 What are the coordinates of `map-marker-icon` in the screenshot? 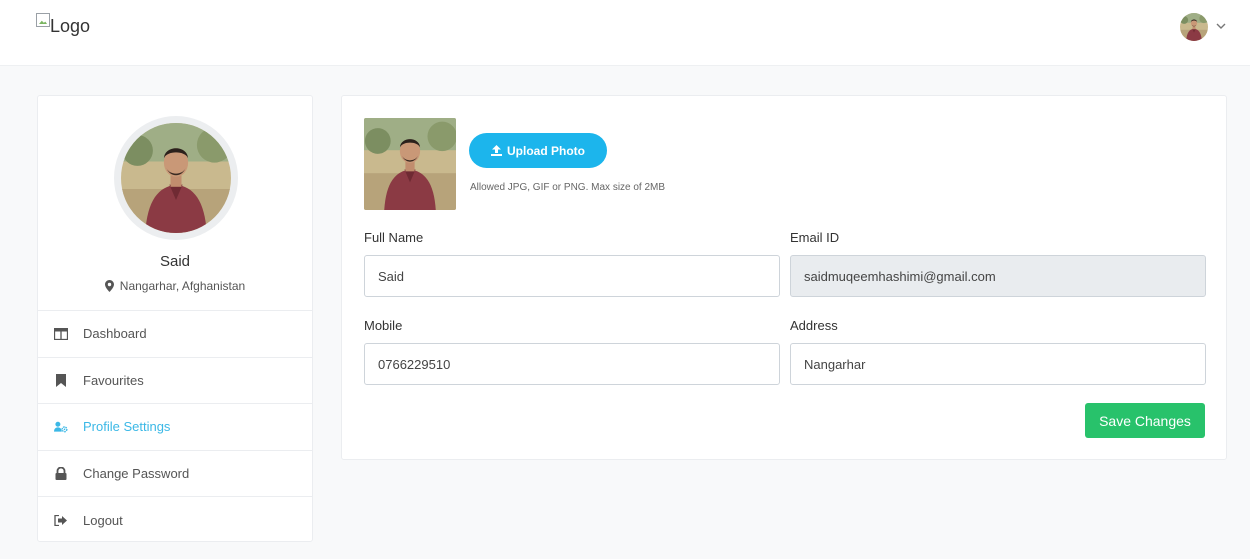 It's located at (109, 286).